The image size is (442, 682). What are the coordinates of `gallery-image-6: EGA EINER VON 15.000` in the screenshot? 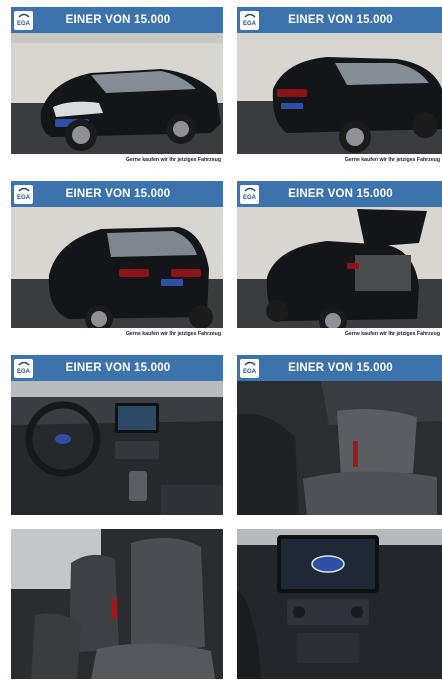 It's located at (339, 435).